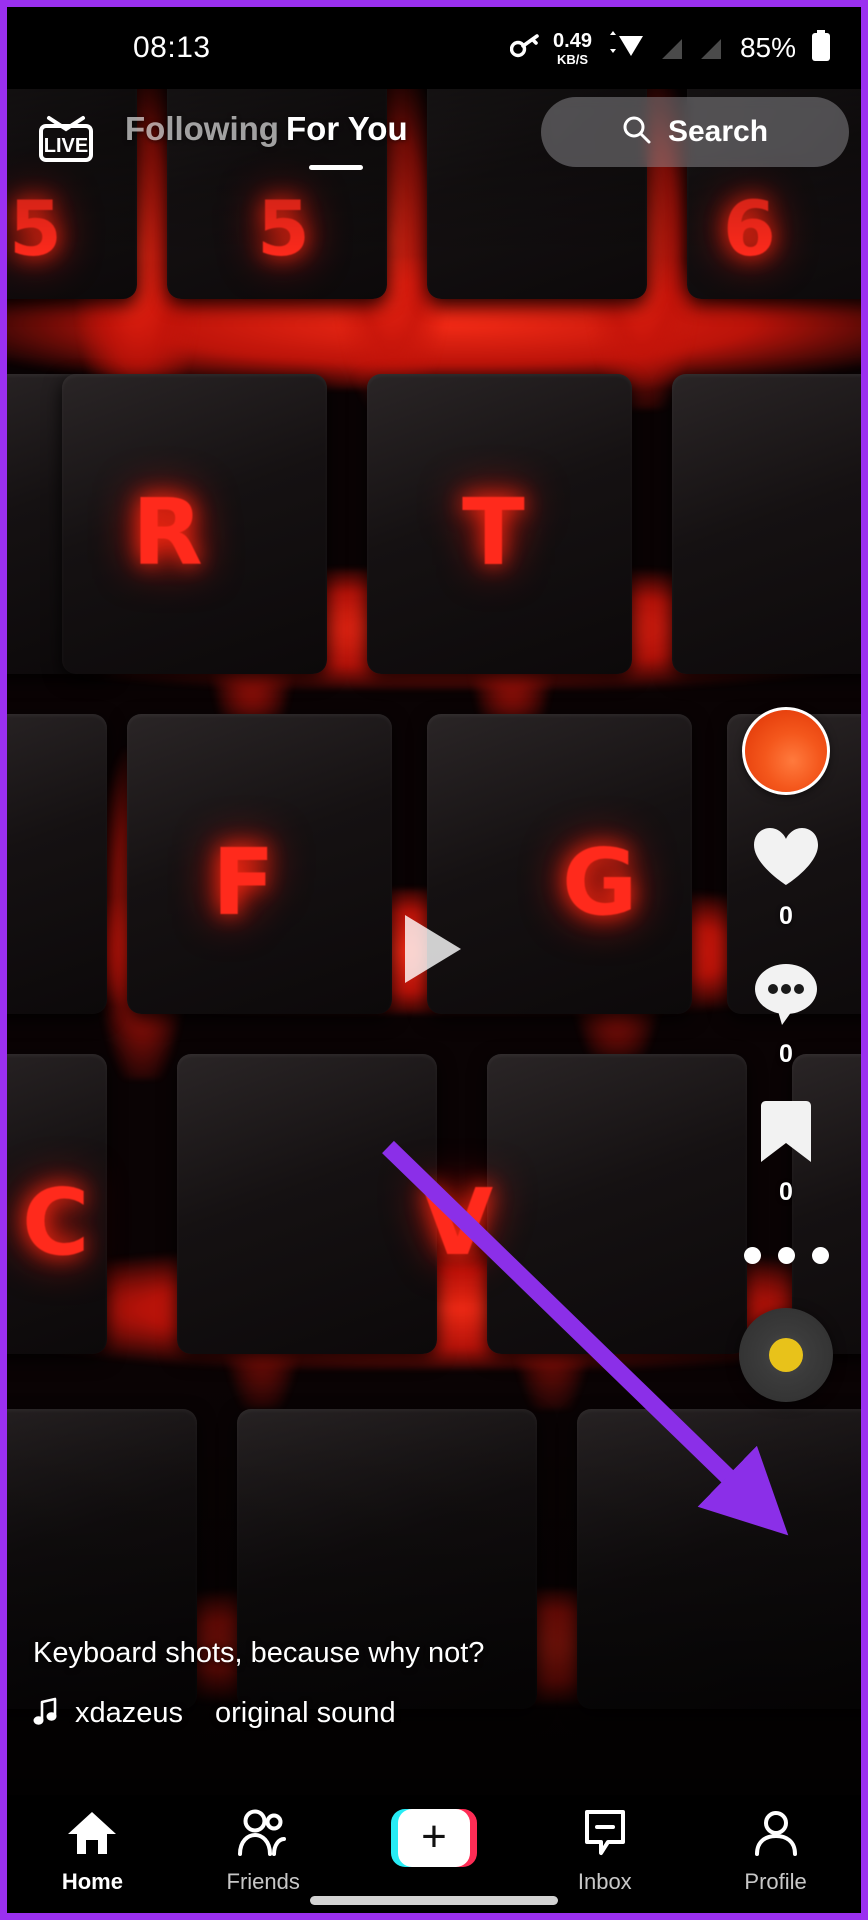 This screenshot has width=868, height=1920. What do you see at coordinates (323, 1653) in the screenshot?
I see `video-caption: Keyboard shots, because why not?` at bounding box center [323, 1653].